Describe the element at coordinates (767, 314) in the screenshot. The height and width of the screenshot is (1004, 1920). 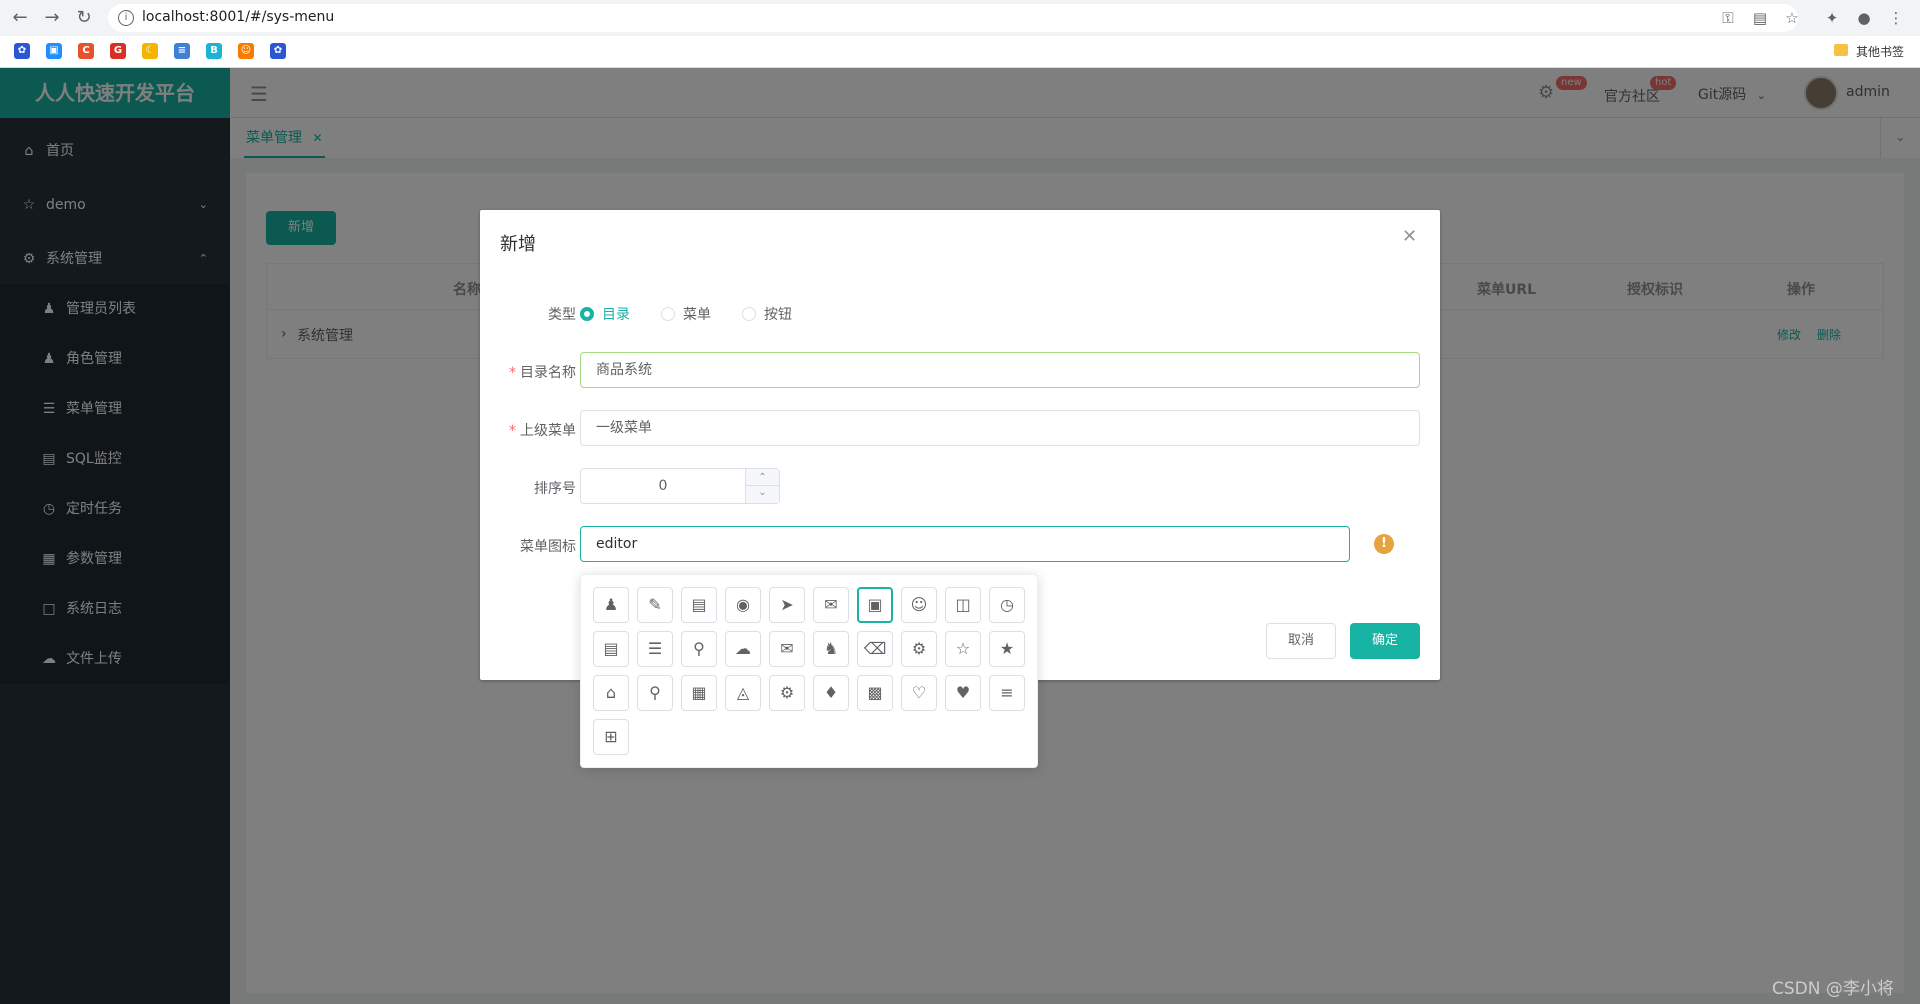
I see `radio-button: 按钮` at that location.